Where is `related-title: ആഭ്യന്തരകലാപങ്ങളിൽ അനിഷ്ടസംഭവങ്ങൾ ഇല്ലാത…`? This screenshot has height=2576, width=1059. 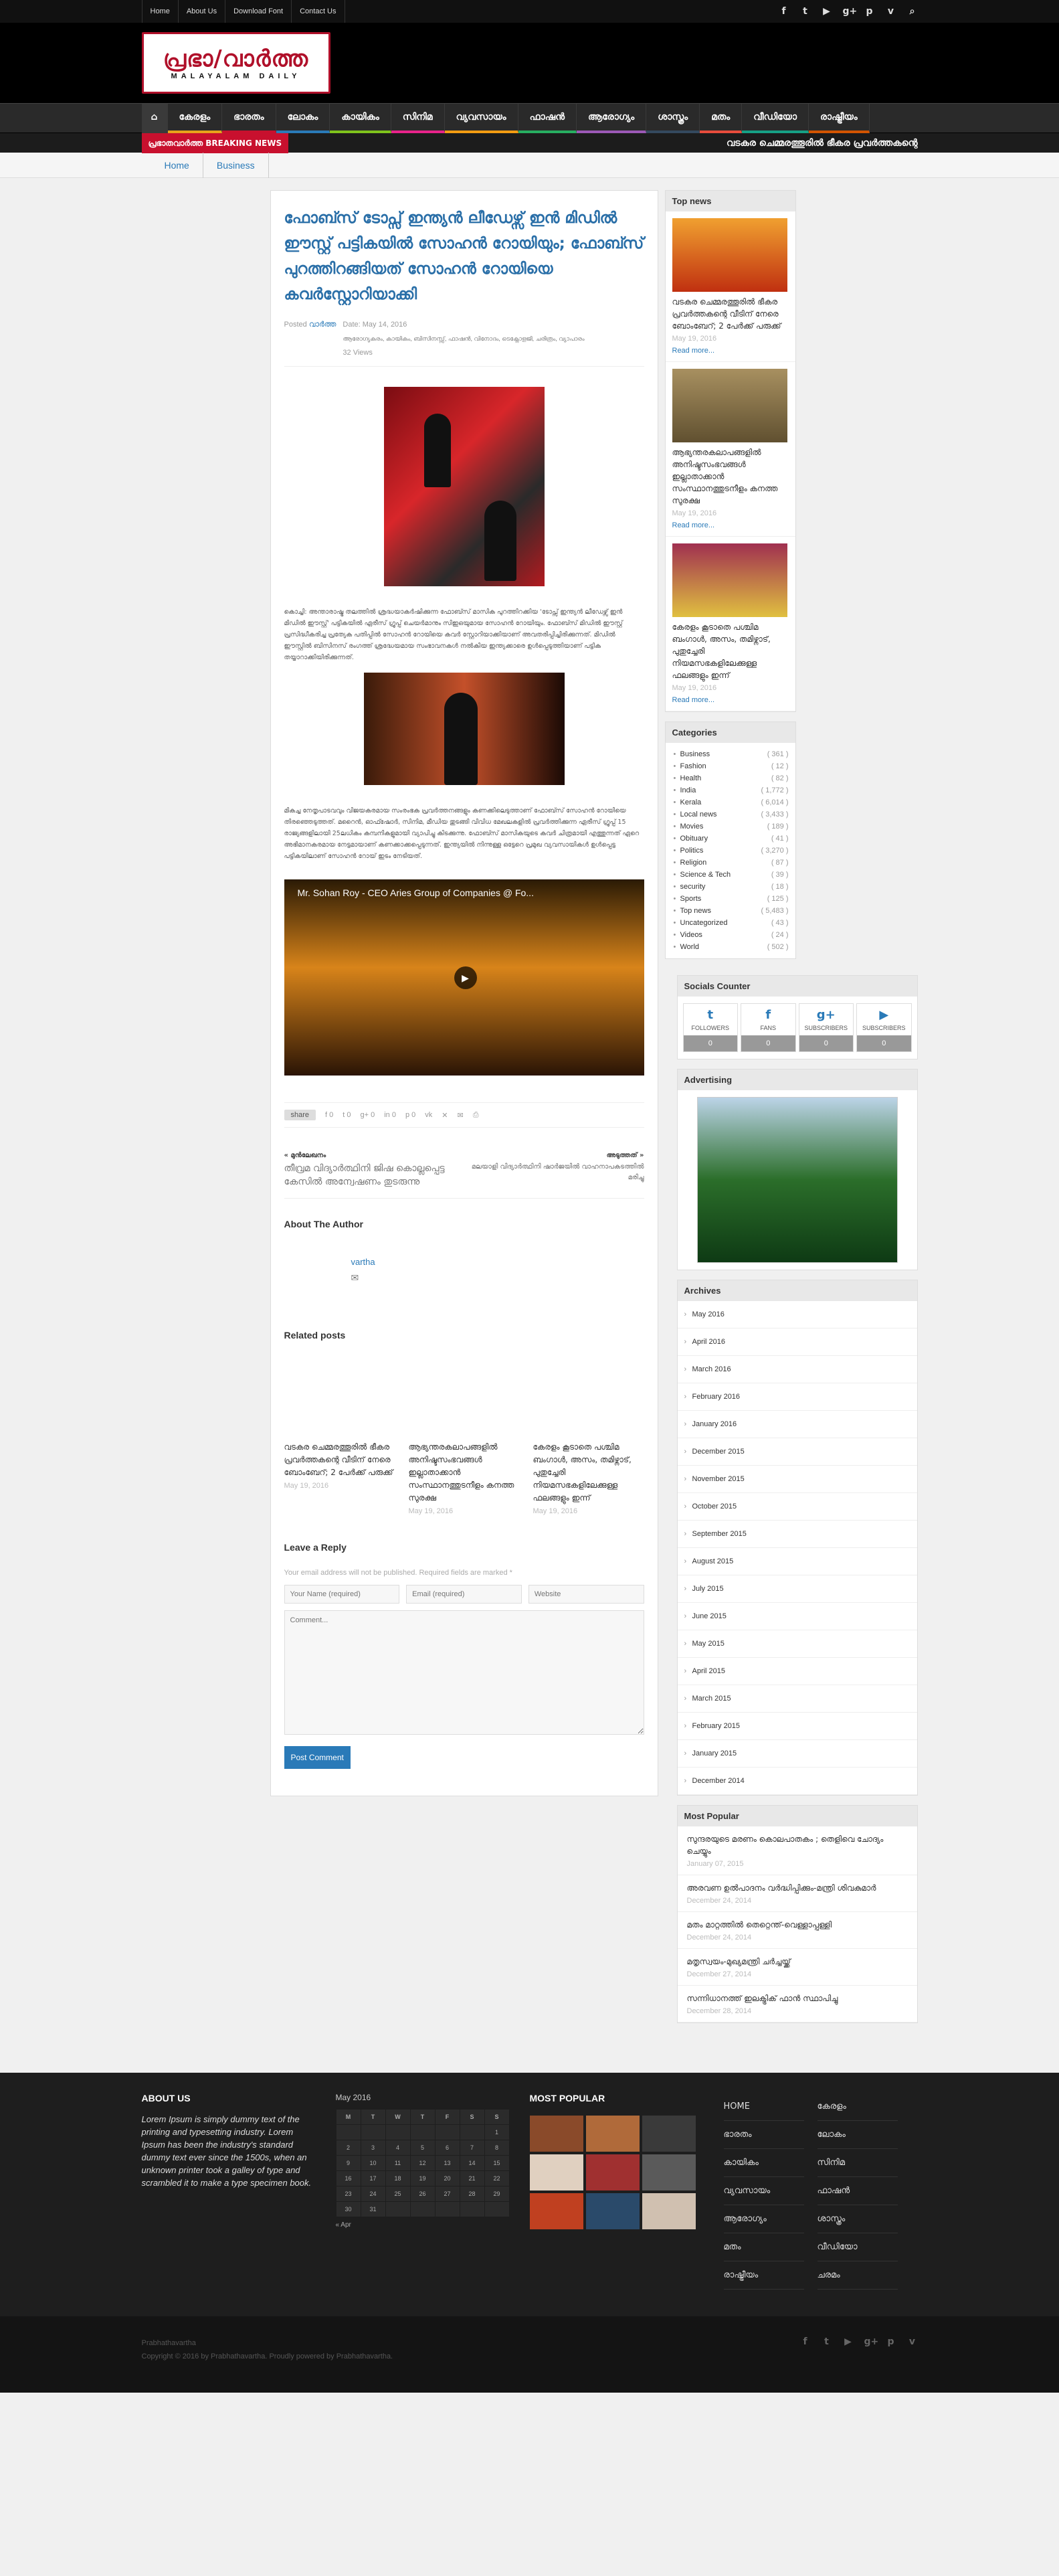
related-title: ആഭ്യന്തരകലാപങ്ങളിൽ അനിഷ്ടസംഭവങ്ങൾ ഇല്ലാത… is located at coordinates (464, 1473).